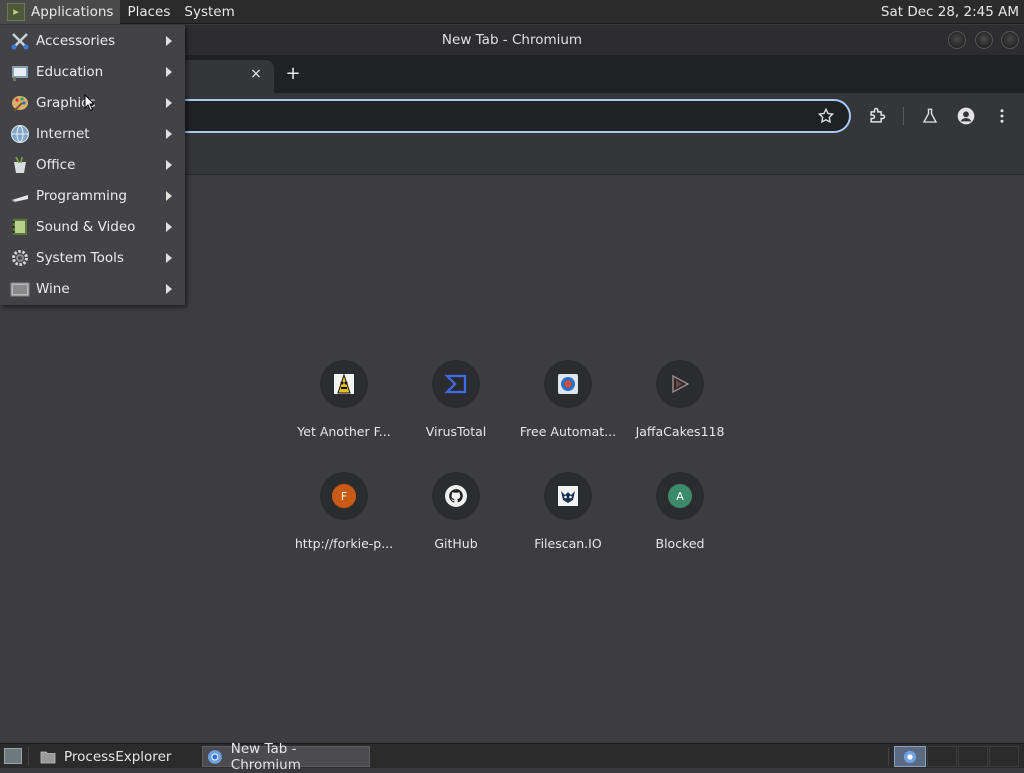 Image resolution: width=1024 pixels, height=773 pixels. What do you see at coordinates (20, 227) in the screenshot?
I see `sound-video-icon` at bounding box center [20, 227].